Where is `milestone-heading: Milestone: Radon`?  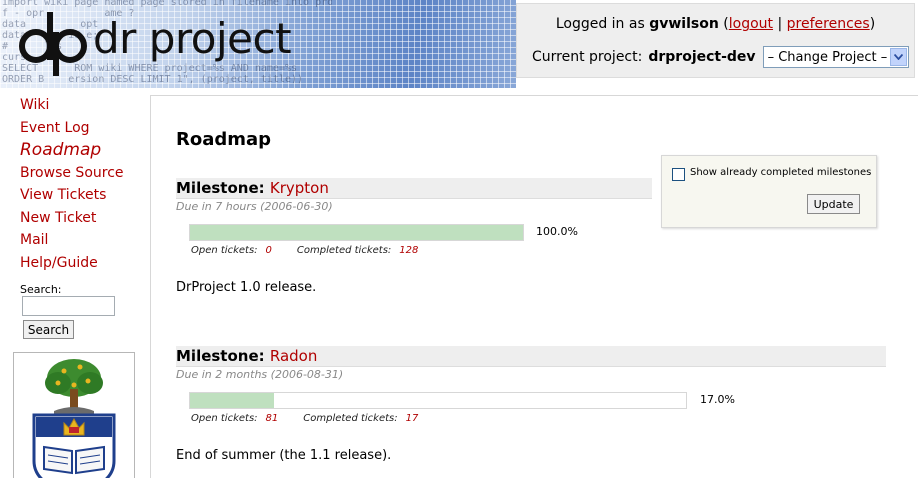 milestone-heading: Milestone: Radon is located at coordinates (531, 356).